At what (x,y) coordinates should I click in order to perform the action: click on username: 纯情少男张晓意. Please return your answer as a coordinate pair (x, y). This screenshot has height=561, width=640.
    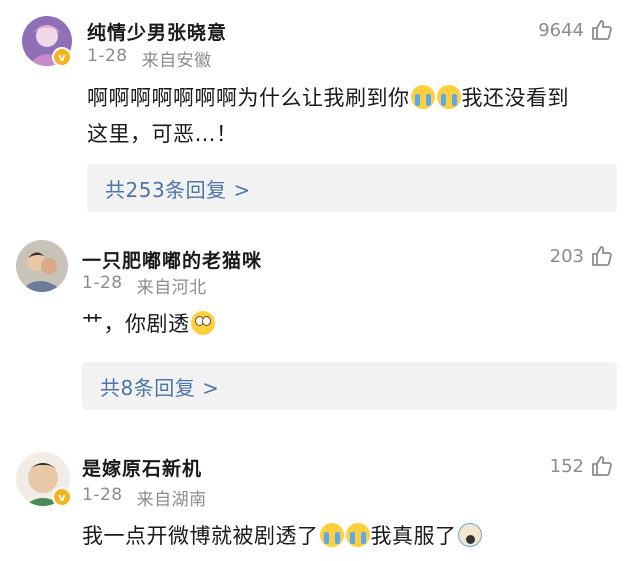
    Looking at the image, I should click on (157, 31).